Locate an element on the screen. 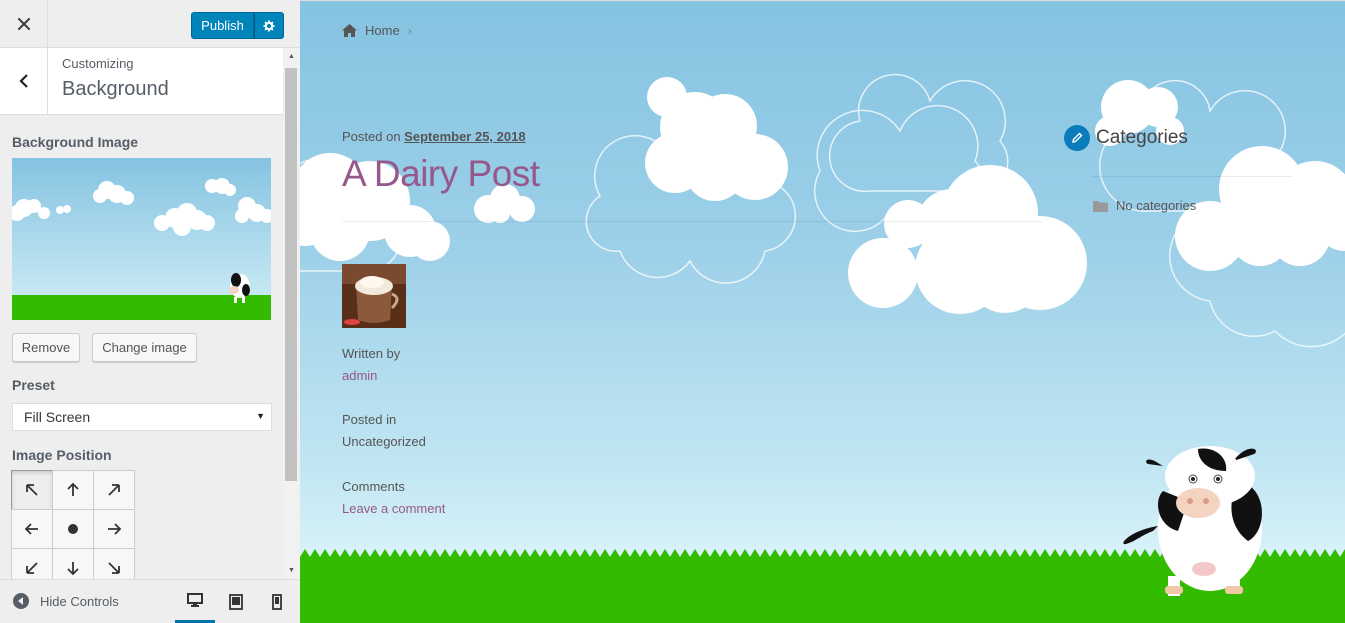 Image resolution: width=1345 pixels, height=623 pixels. no-categories: No categories is located at coordinates (1144, 205).